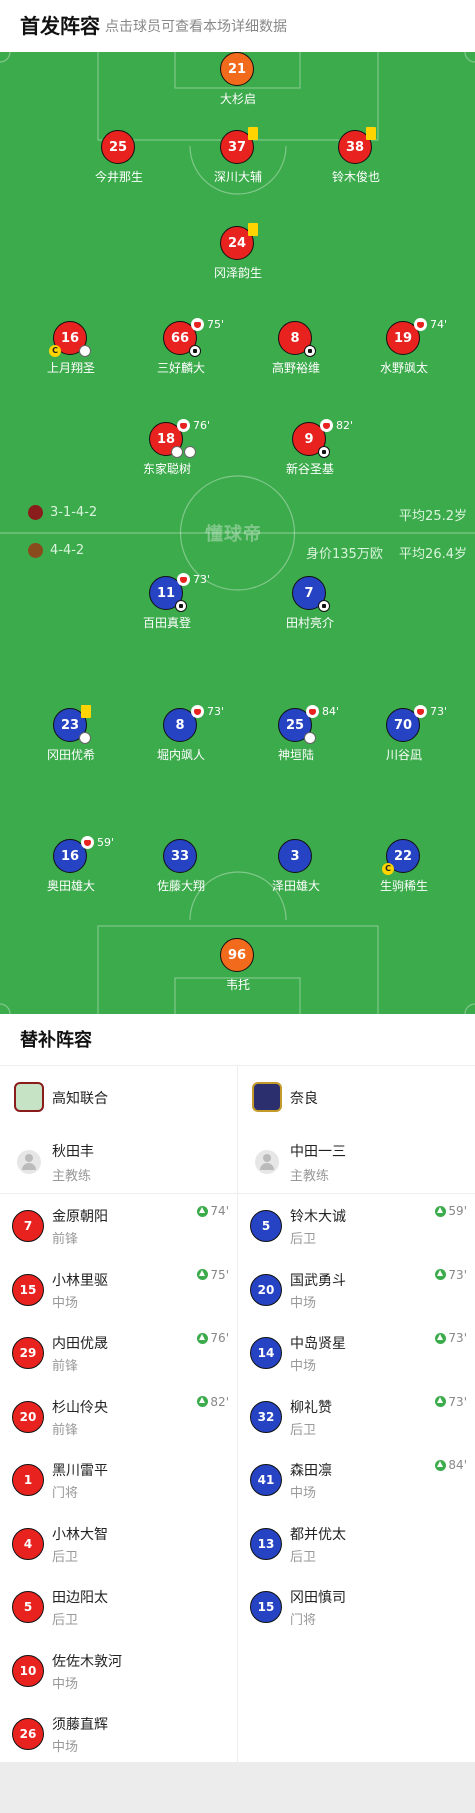 This screenshot has width=475, height=1813. Describe the element at coordinates (118, 1098) in the screenshot. I see `home-team-header: 高知联合` at that location.